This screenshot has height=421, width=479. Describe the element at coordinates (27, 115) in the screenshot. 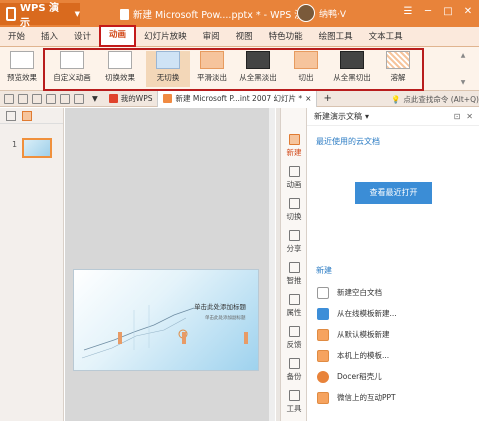

I see `slide-view-icon` at that location.